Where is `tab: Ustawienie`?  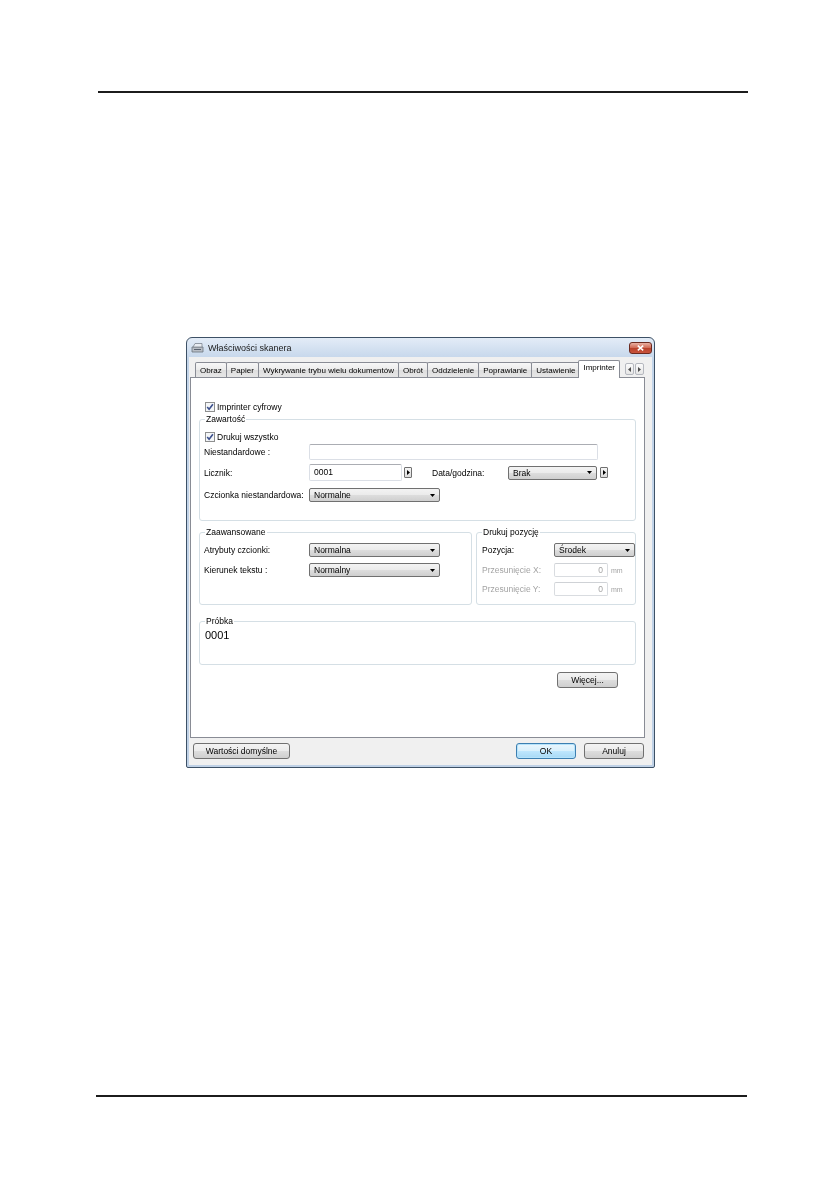
tab: Ustawienie is located at coordinates (556, 369).